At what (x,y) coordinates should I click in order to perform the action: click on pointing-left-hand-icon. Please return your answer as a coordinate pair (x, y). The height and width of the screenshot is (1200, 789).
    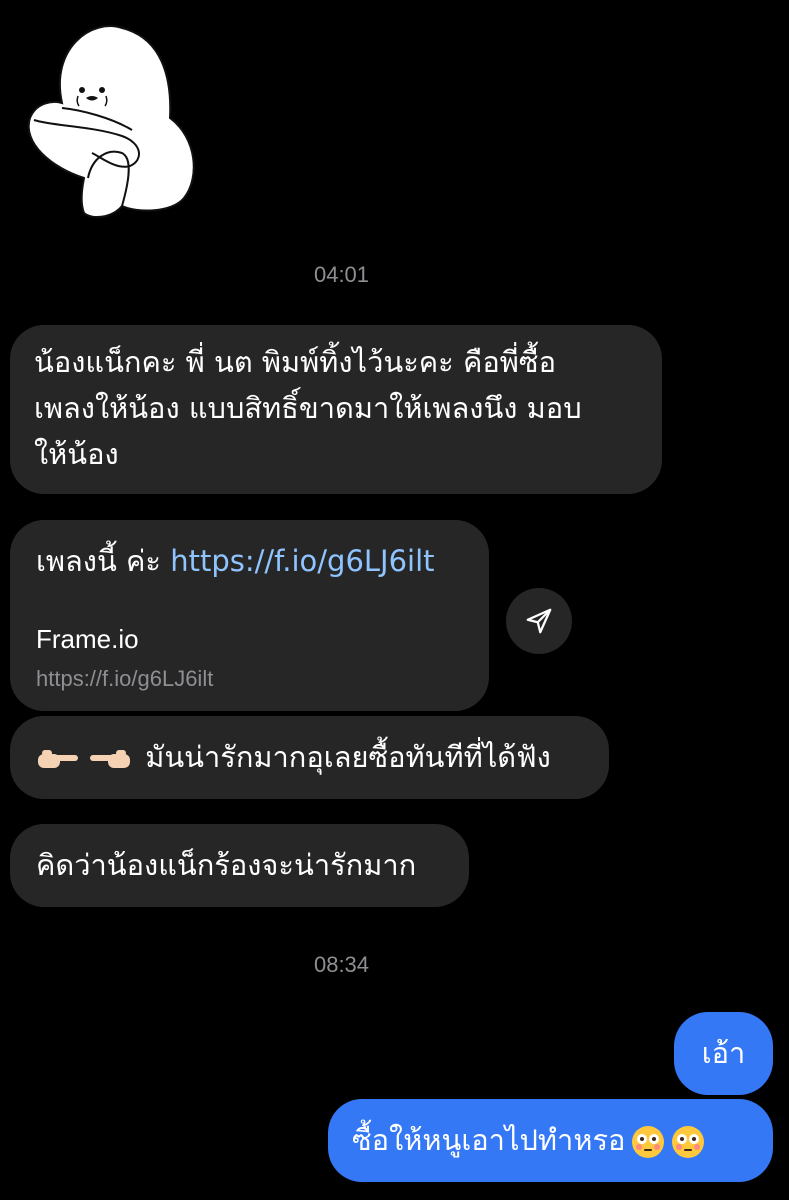
    Looking at the image, I should click on (110, 759).